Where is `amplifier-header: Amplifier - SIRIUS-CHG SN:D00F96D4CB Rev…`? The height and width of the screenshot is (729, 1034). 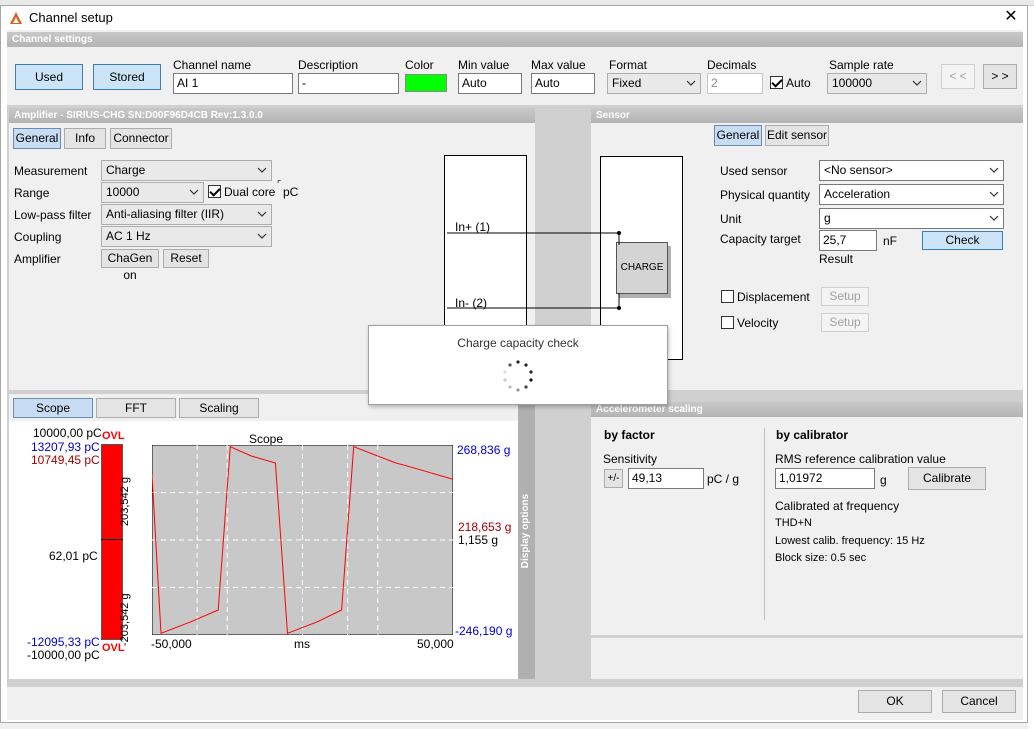 amplifier-header: Amplifier - SIRIUS-CHG SN:D00F96D4CB Rev… is located at coordinates (272, 115).